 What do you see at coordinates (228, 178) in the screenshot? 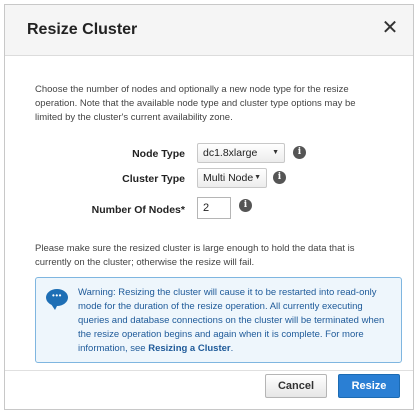
I see `cluster-type-value: Multi Node` at bounding box center [228, 178].